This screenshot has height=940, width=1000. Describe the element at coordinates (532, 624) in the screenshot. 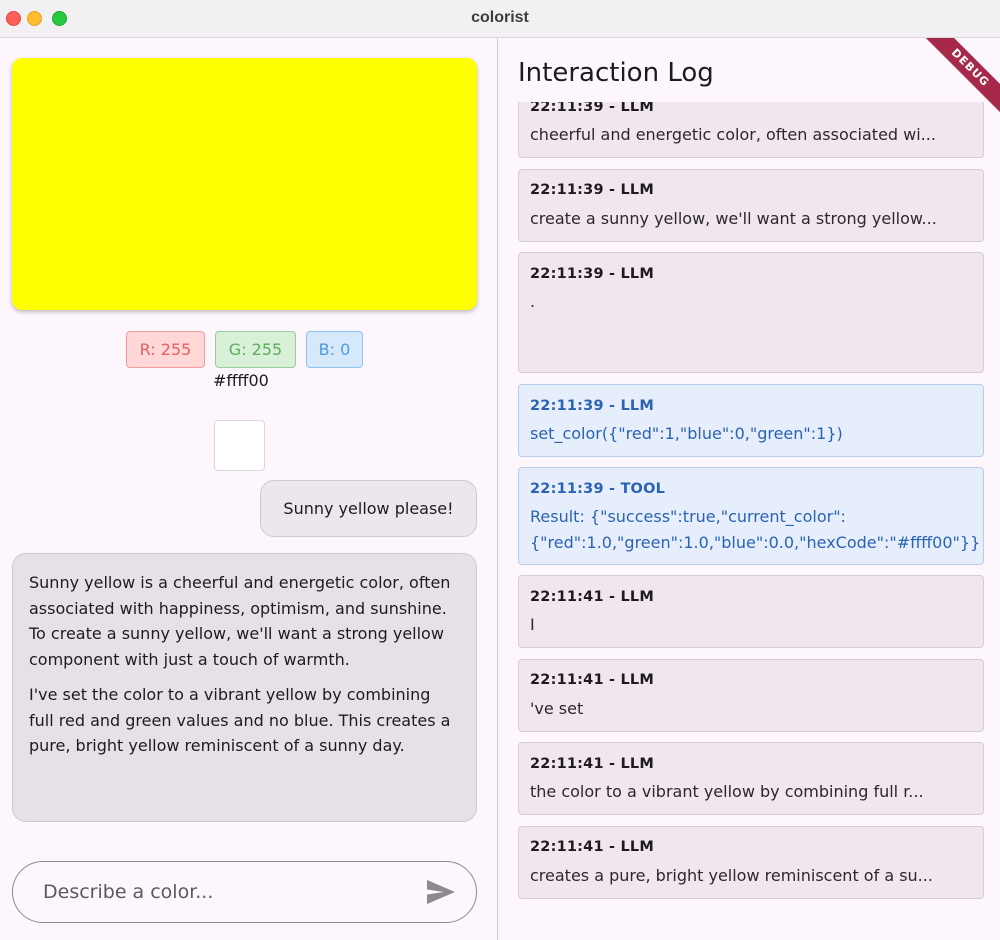

I see `log-entry-body: I` at that location.